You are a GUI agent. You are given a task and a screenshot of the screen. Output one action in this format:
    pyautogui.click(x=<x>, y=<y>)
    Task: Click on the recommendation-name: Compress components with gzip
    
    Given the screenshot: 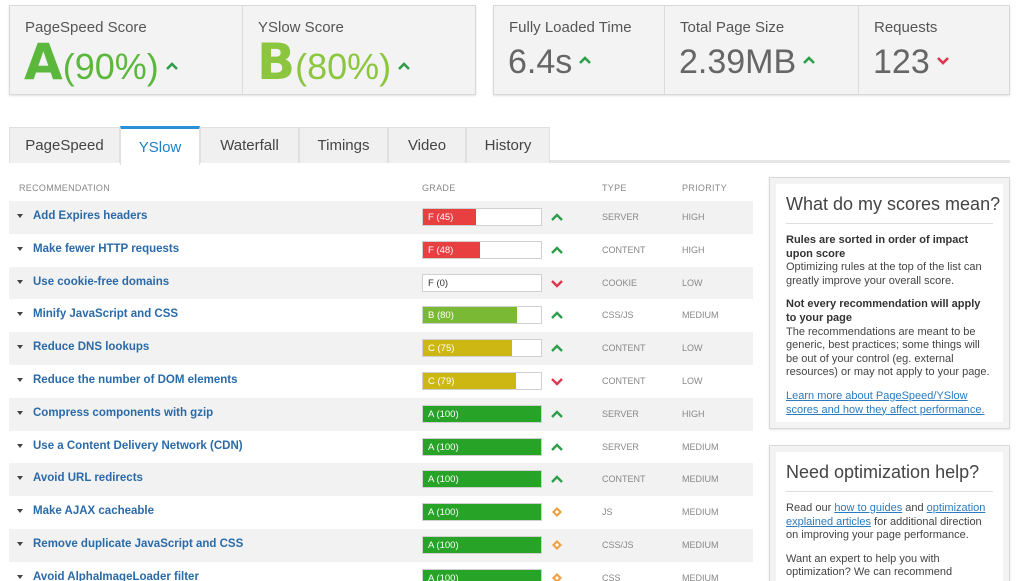 What is the action you would take?
    pyautogui.click(x=123, y=413)
    